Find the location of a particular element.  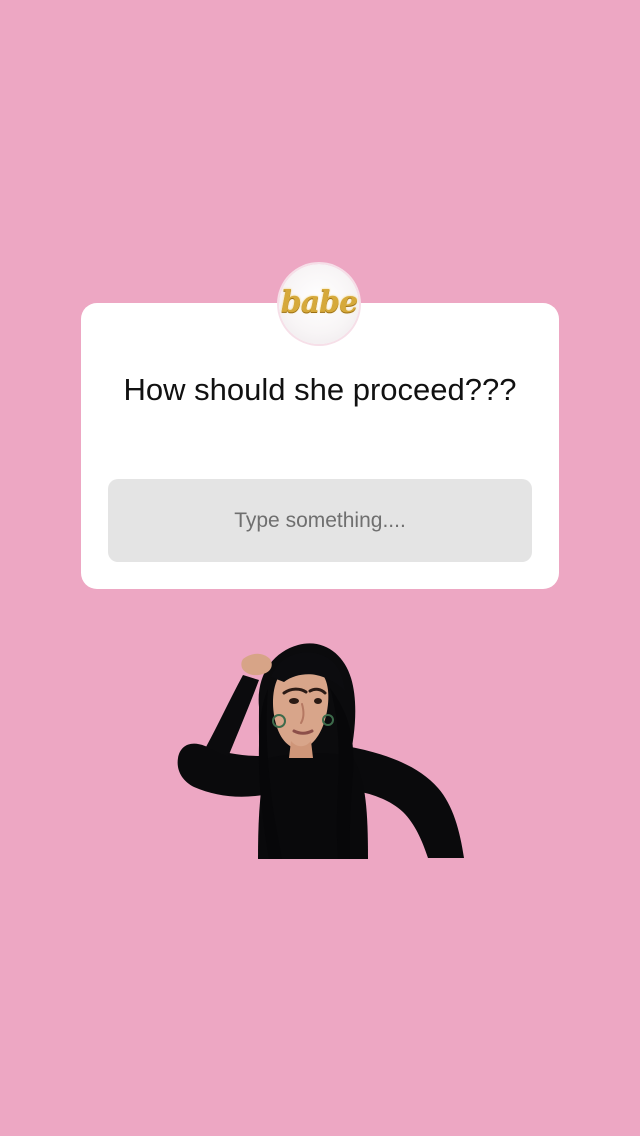

profile-avatar: babe is located at coordinates (319, 304).